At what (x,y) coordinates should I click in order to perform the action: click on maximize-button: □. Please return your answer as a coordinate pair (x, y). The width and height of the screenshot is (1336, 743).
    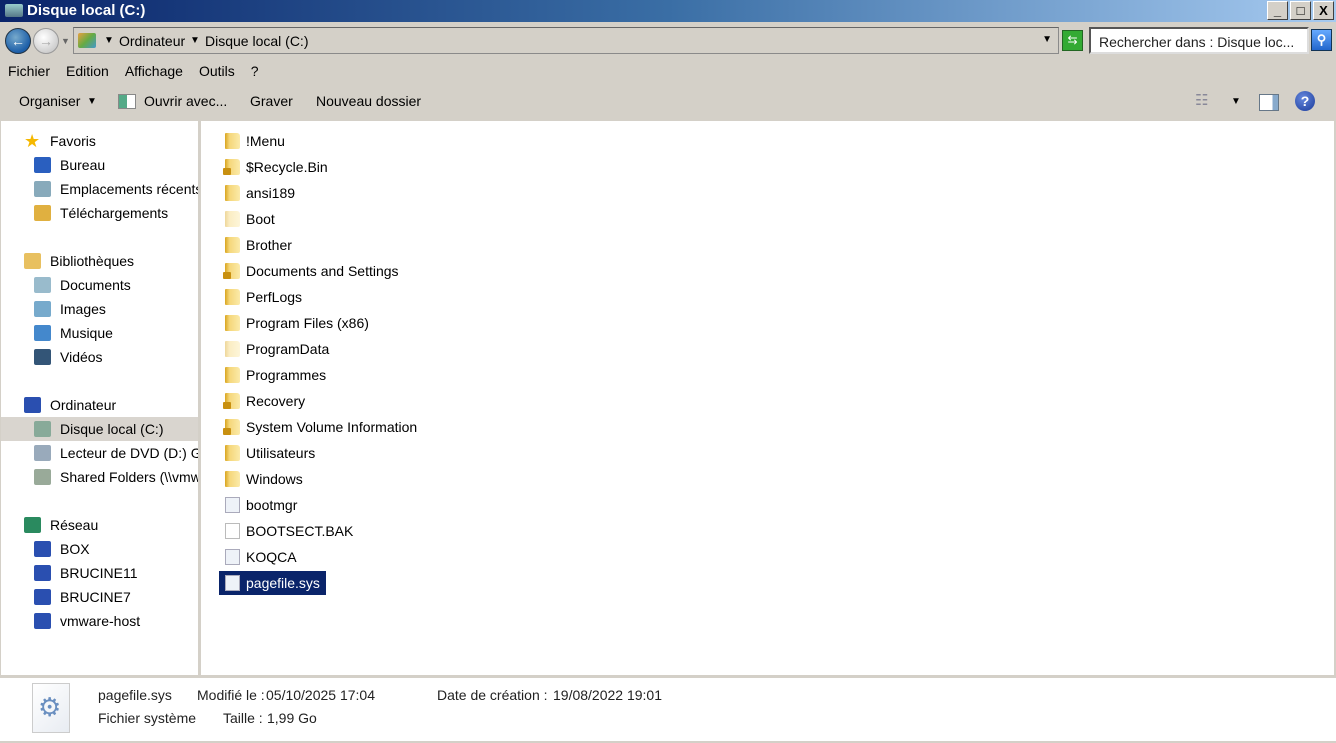
    Looking at the image, I should click on (1300, 10).